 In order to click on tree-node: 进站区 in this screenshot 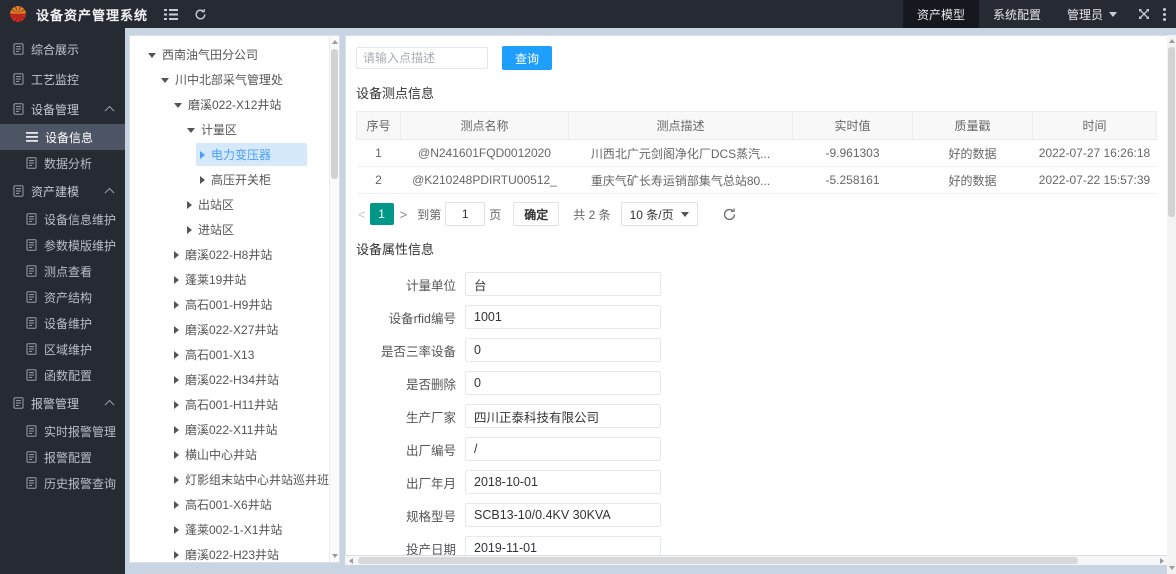, I will do `click(234, 229)`.